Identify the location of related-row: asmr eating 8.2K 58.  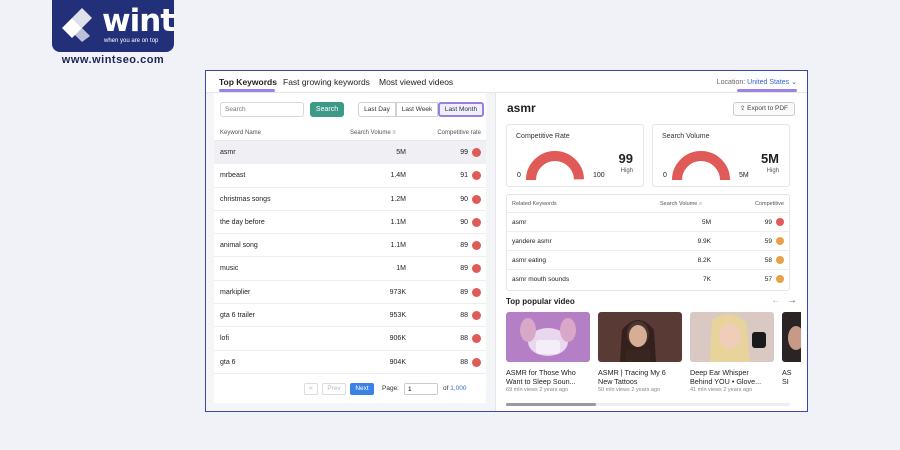
(648, 260).